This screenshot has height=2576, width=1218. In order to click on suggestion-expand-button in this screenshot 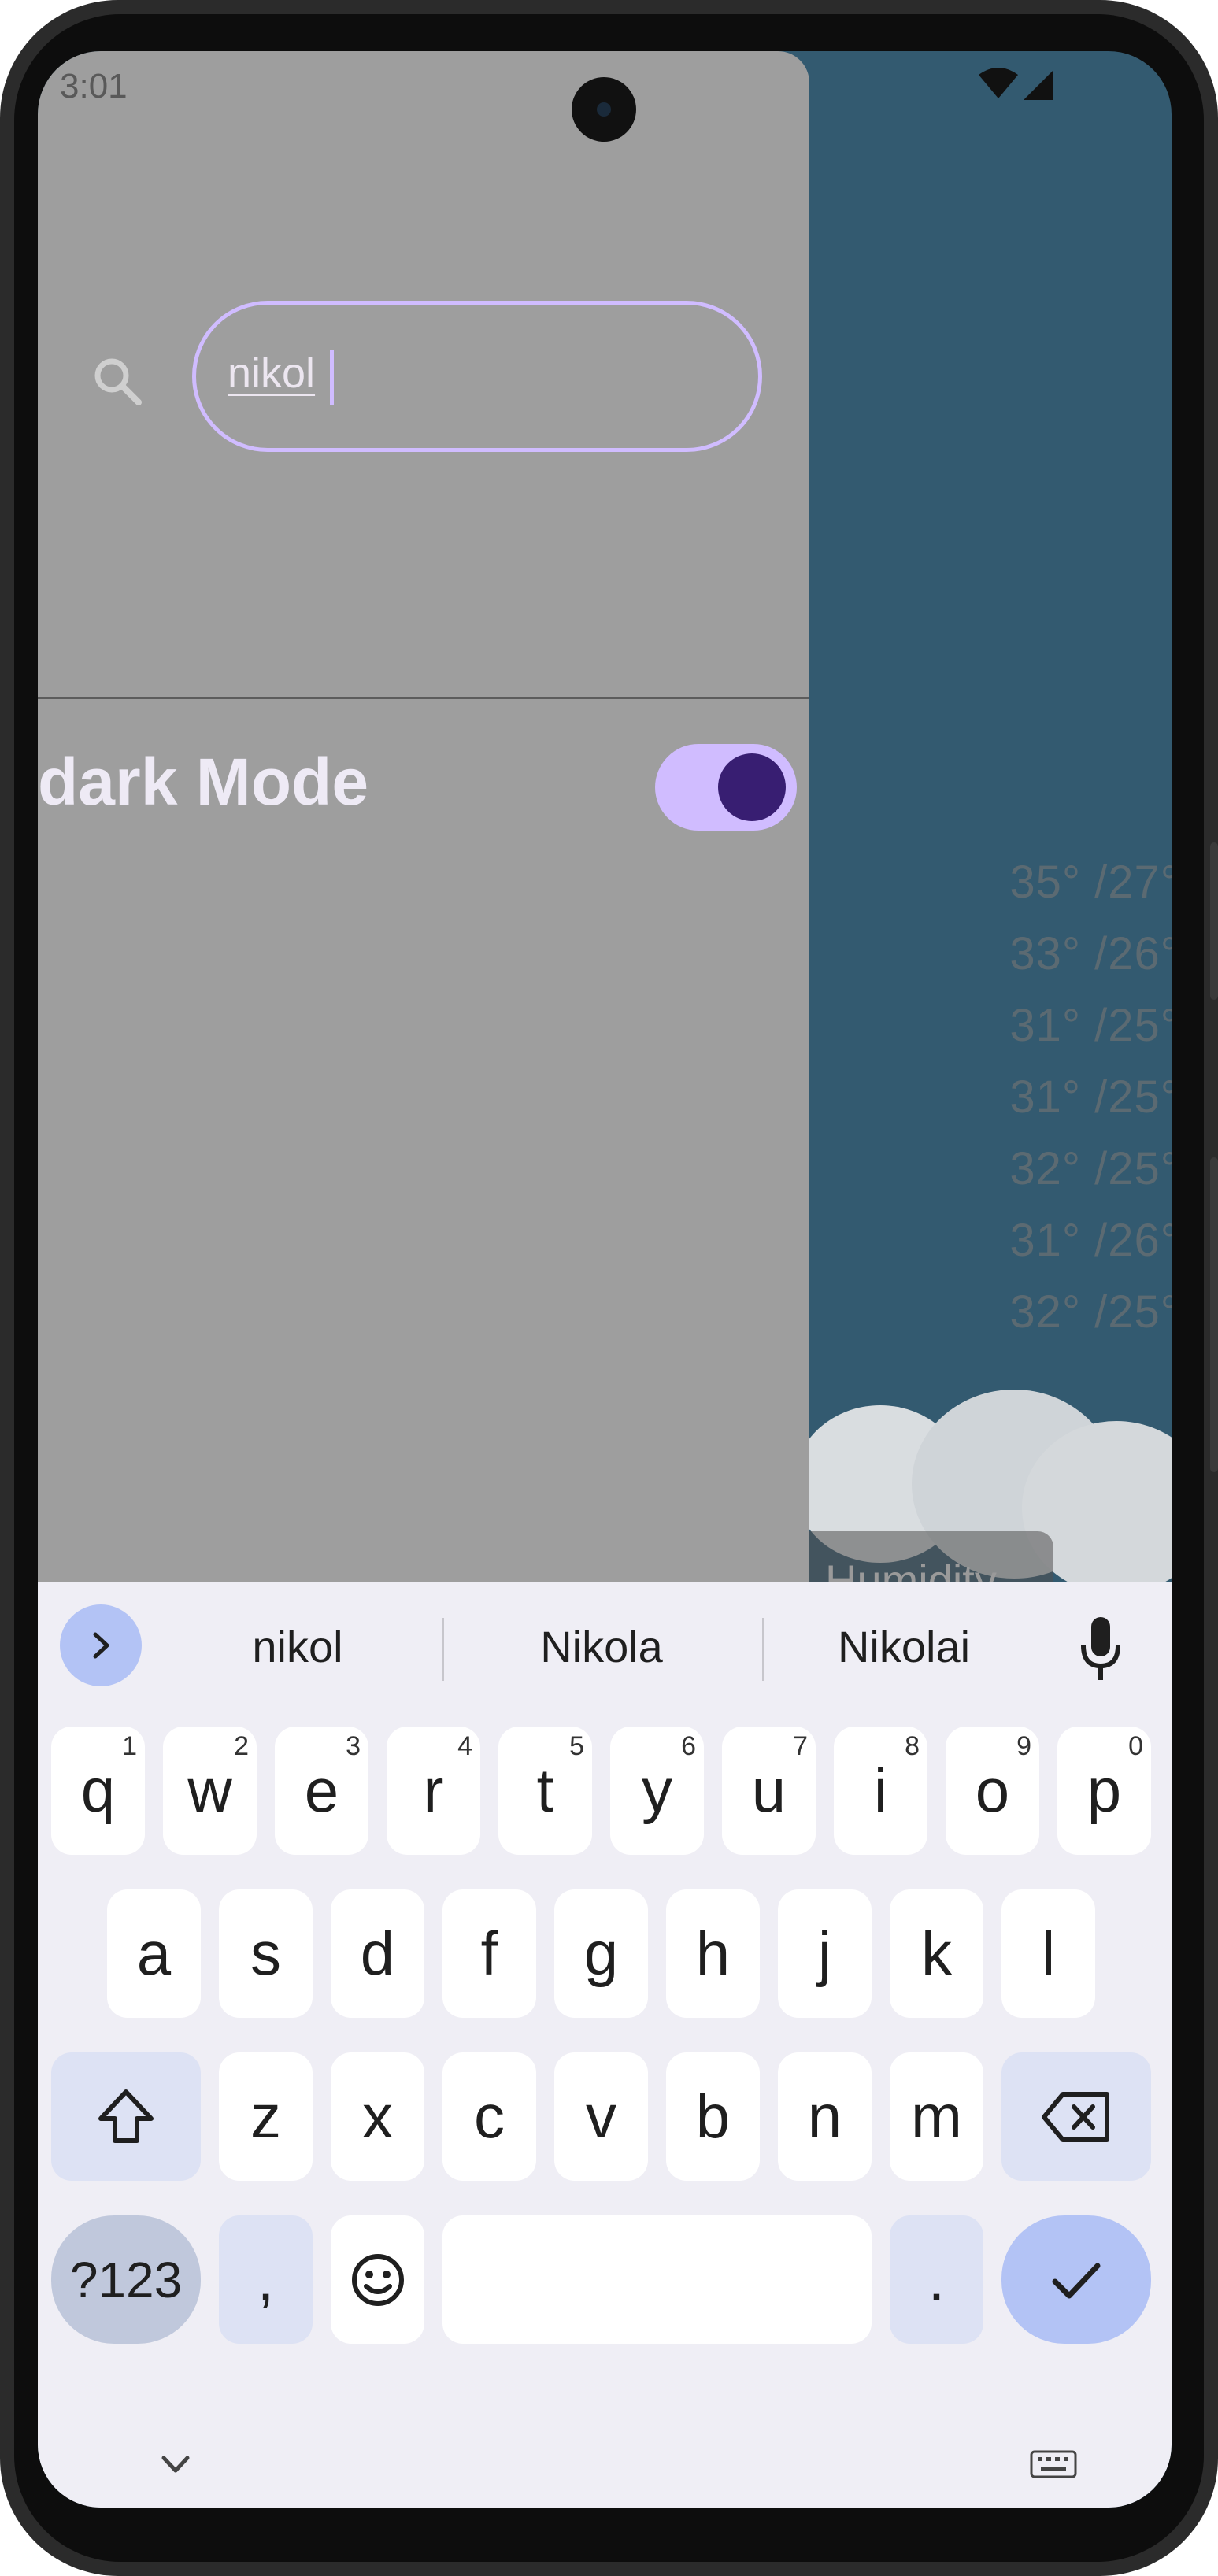, I will do `click(101, 1645)`.